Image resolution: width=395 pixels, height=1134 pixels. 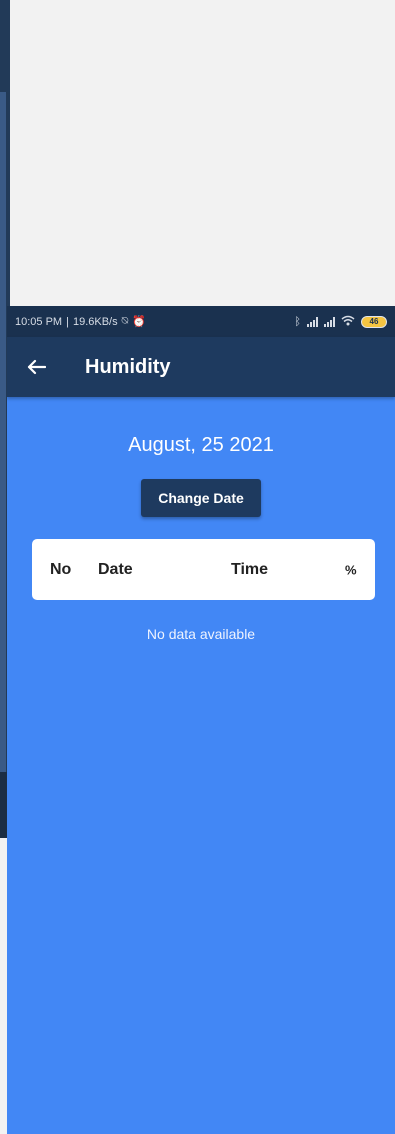 What do you see at coordinates (125, 321) in the screenshot?
I see `notification-off-icon: ⍉` at bounding box center [125, 321].